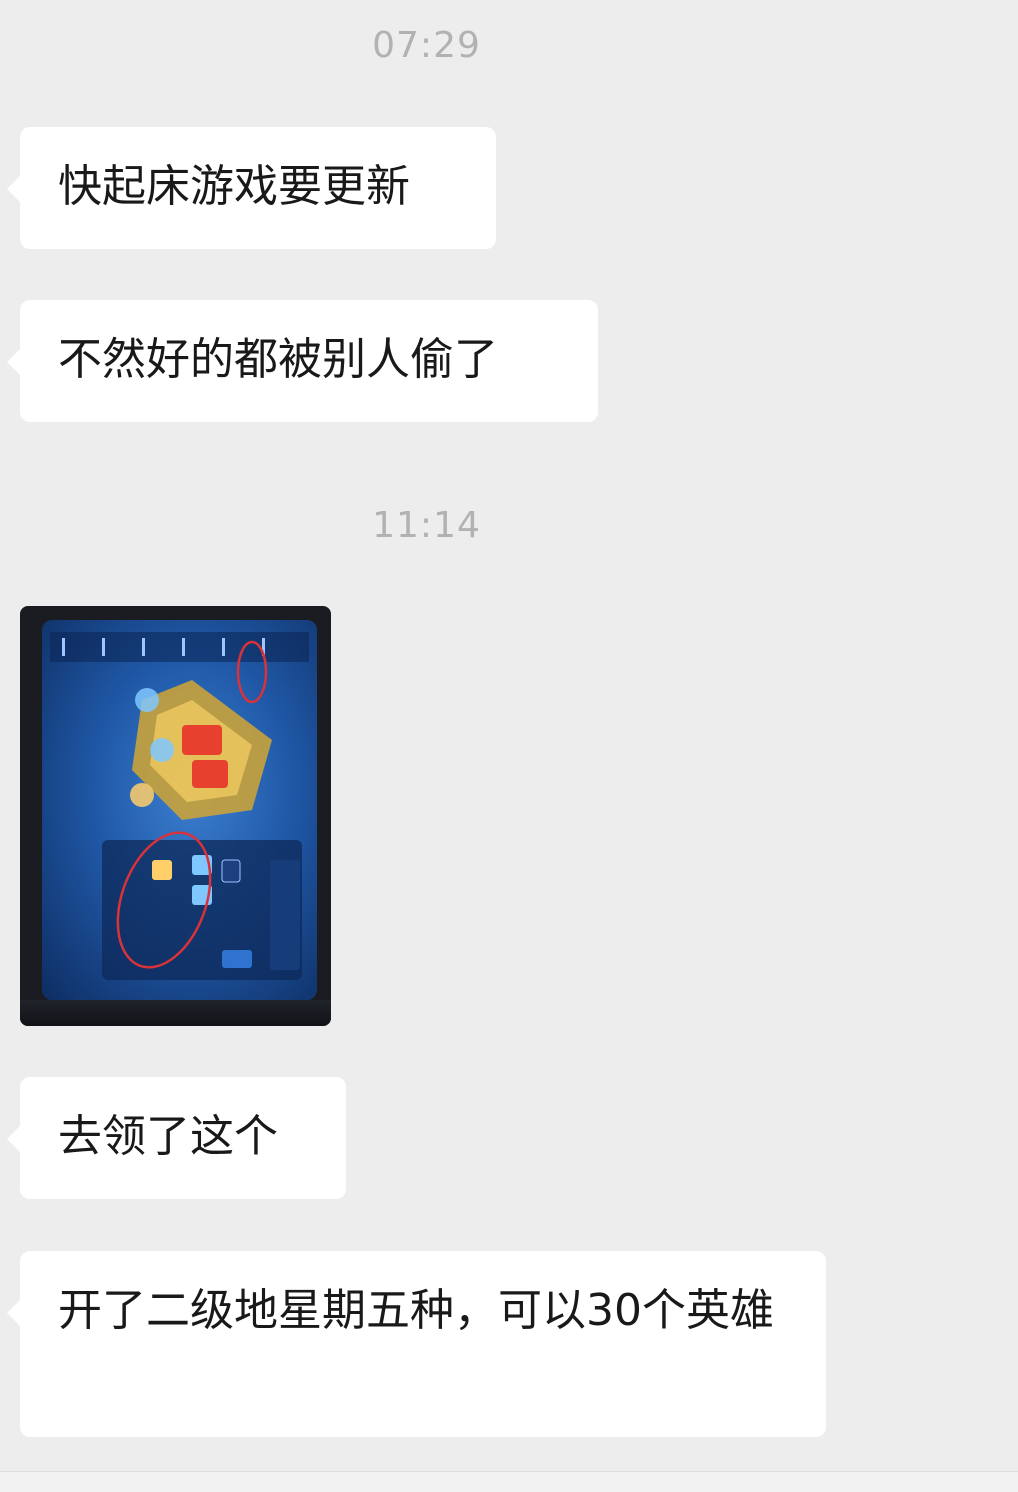 This screenshot has width=1018, height=1492. What do you see at coordinates (426, 45) in the screenshot?
I see `timestamp-0729: 07:29` at bounding box center [426, 45].